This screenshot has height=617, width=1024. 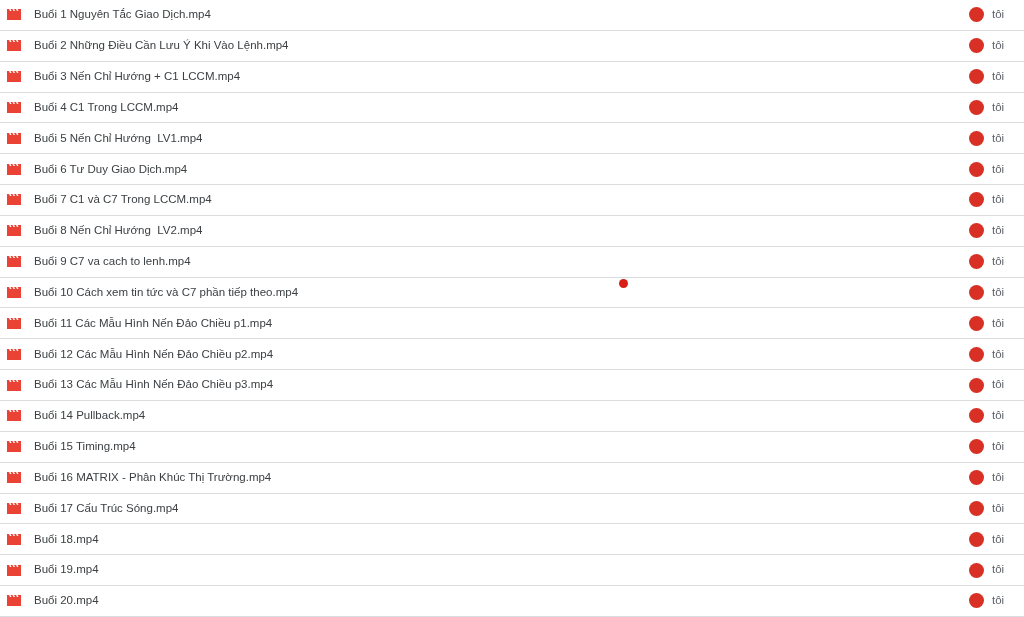 What do you see at coordinates (512, 416) in the screenshot?
I see `file-row: Buổi 14 Pullback.mp4 tôi` at bounding box center [512, 416].